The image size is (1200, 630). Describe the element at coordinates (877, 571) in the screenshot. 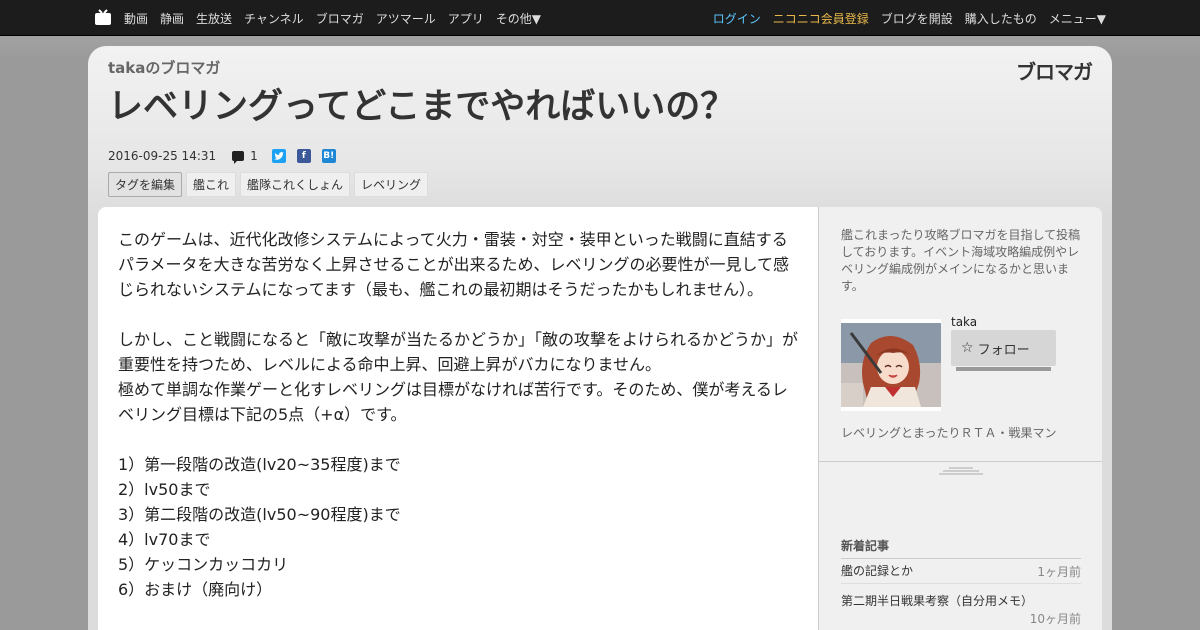

I see `recent-article-title: 艦の記録とか` at that location.